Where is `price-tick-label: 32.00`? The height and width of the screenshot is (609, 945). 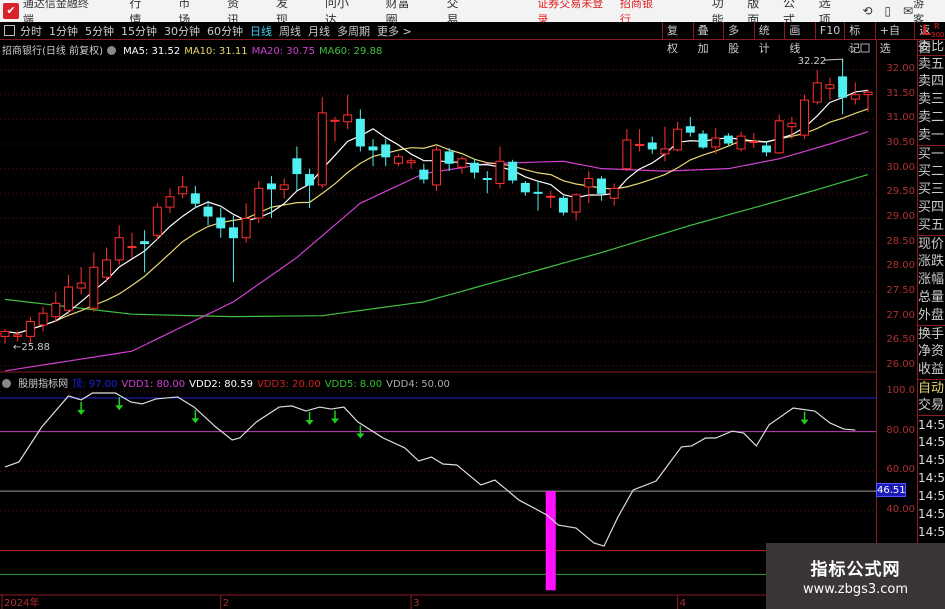 price-tick-label: 32.00 is located at coordinates (900, 68).